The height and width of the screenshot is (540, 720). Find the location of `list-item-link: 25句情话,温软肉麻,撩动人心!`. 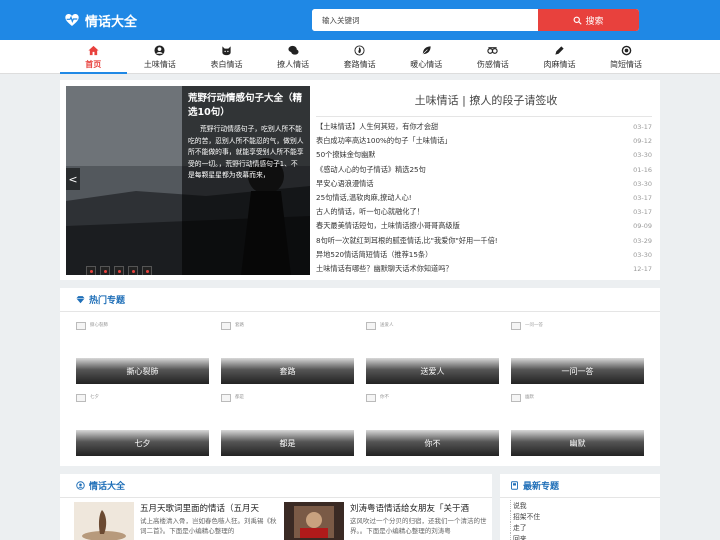

list-item-link: 25句情话,温软肉麻,撩动人心! is located at coordinates (364, 198).